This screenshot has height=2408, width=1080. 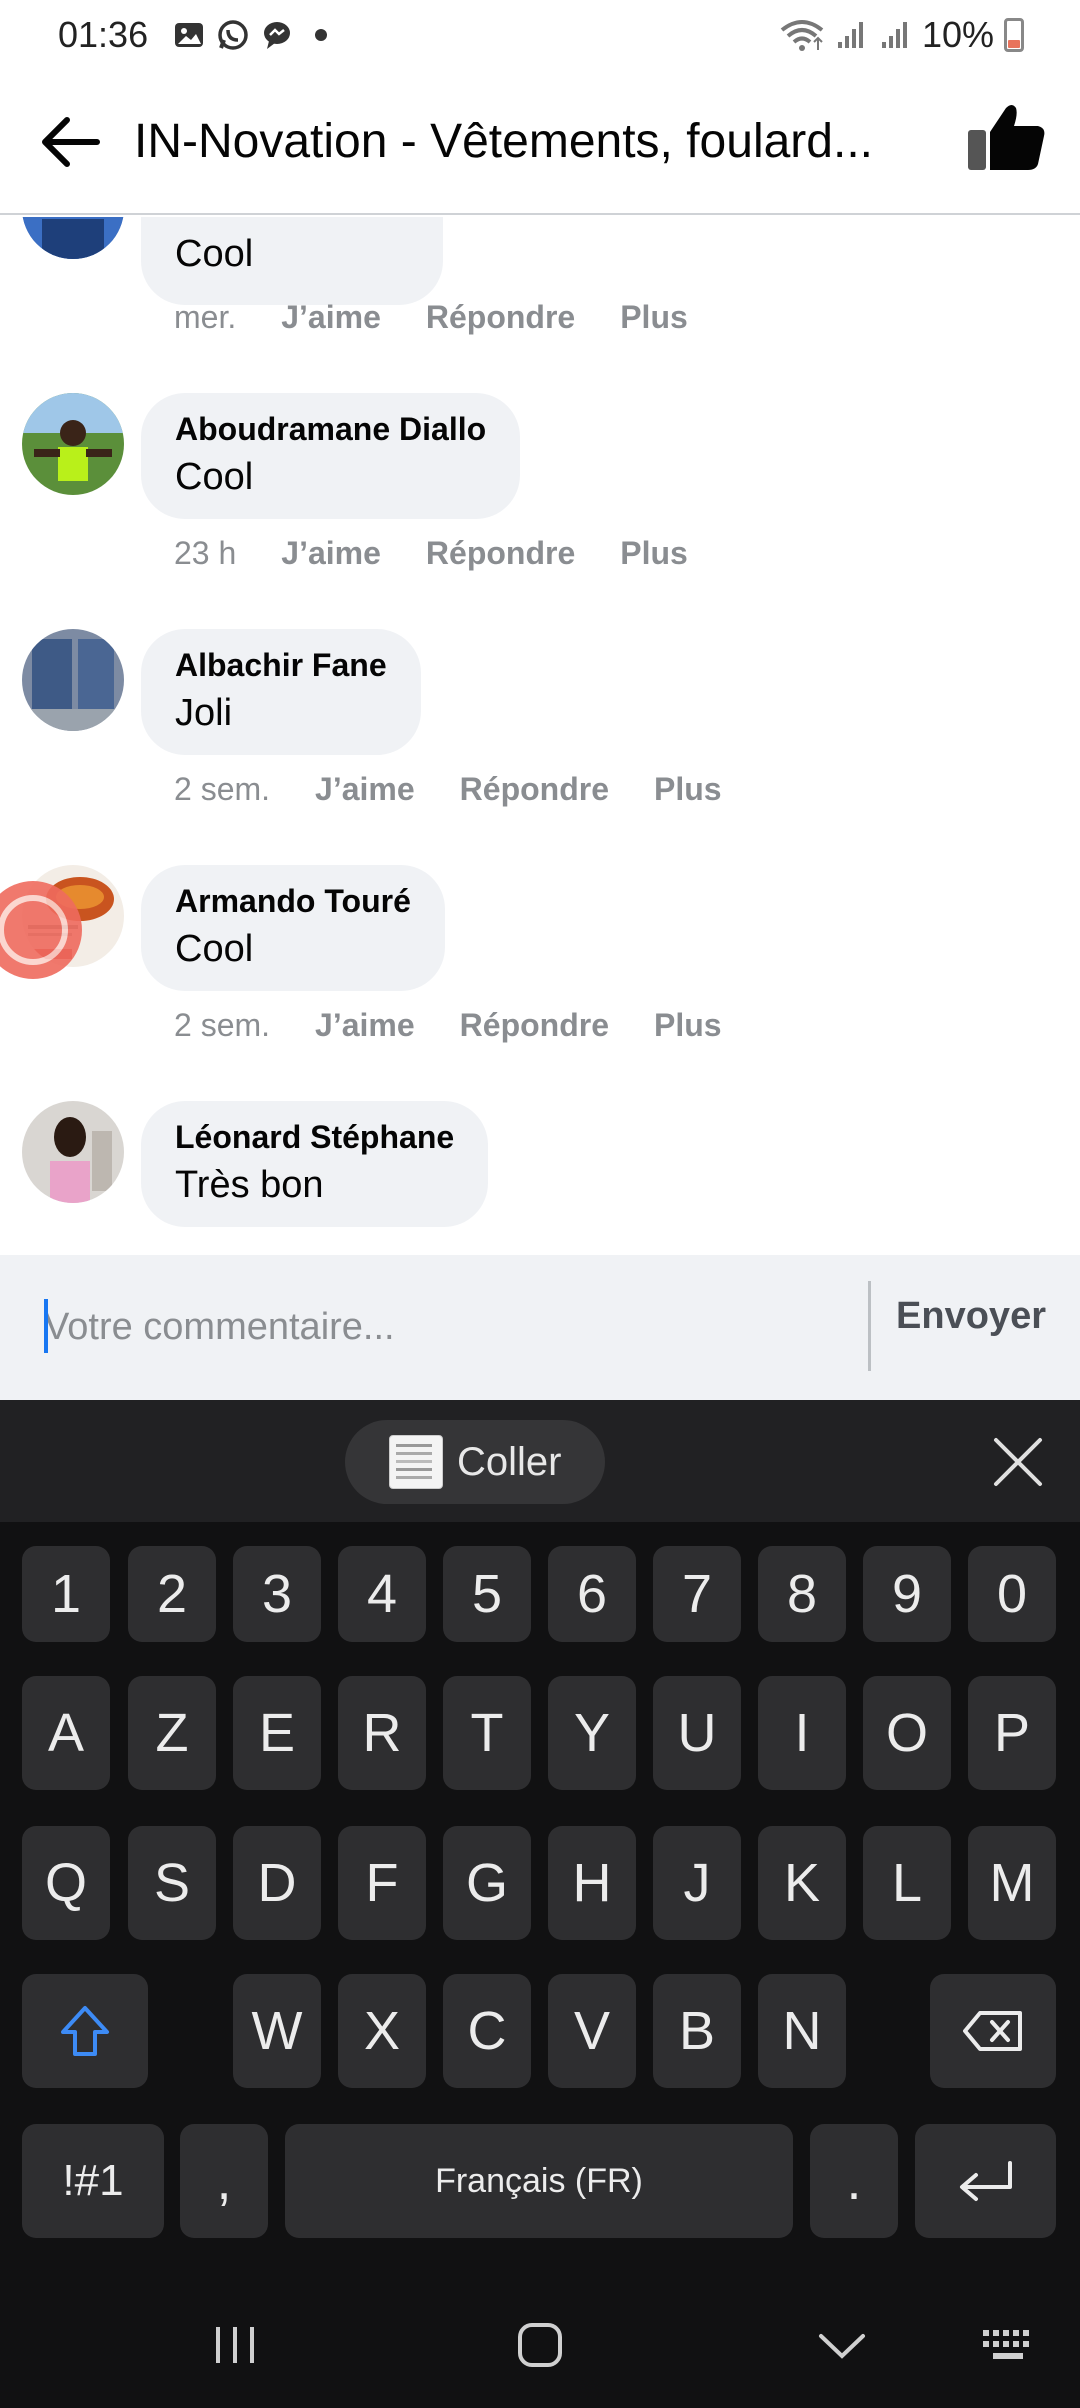 I want to click on battery-percent: 10%, so click(x=957, y=34).